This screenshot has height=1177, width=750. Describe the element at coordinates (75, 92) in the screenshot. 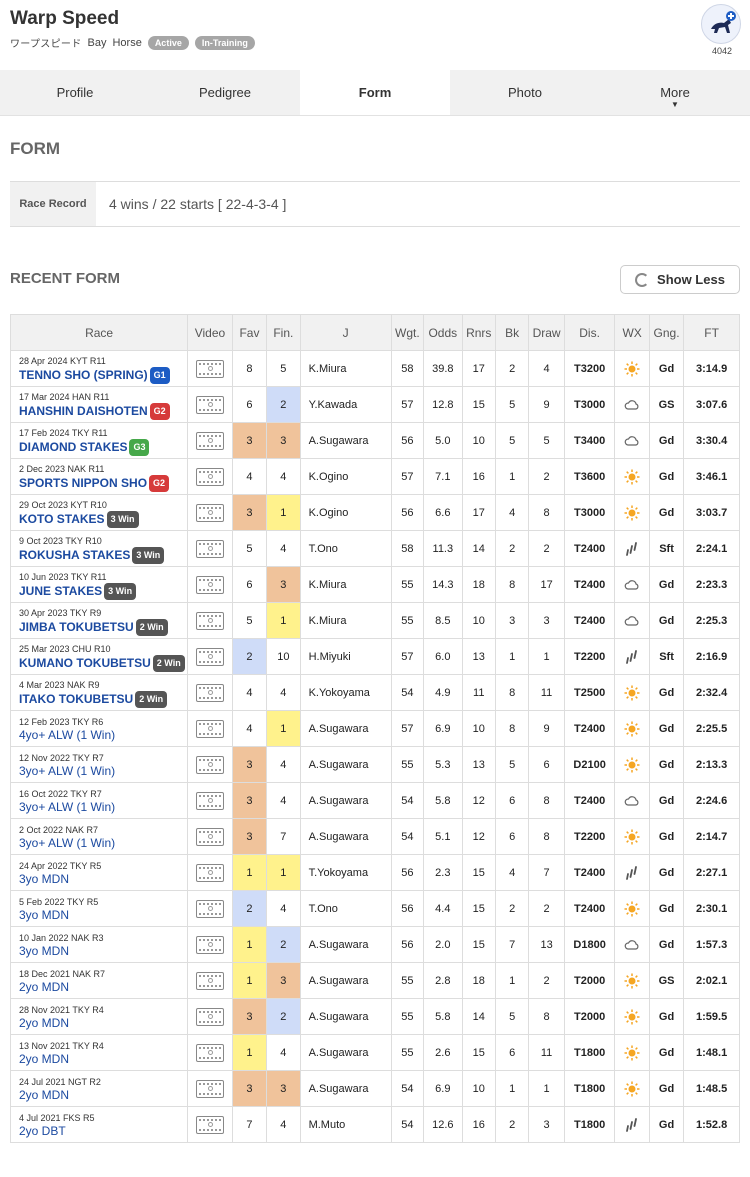

I see `tab-profile: Profile` at that location.